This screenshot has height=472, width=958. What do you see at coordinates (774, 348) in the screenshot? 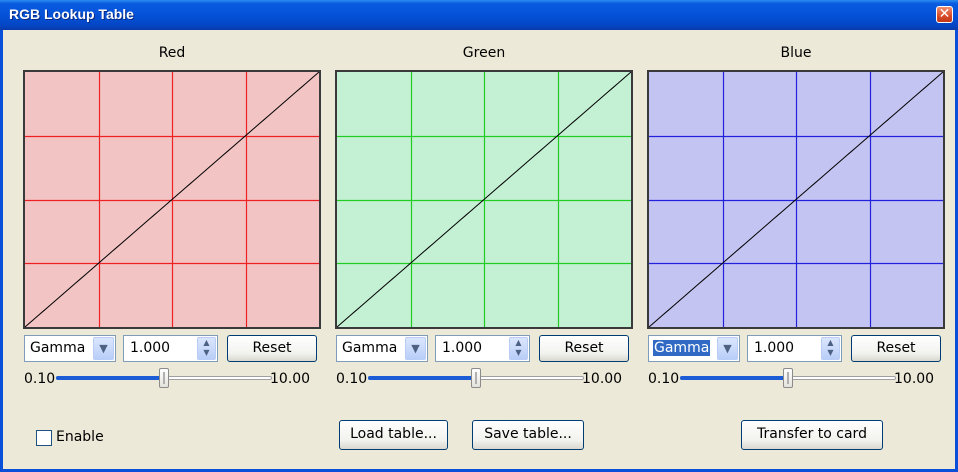
I see `blue-gamma-value: 1.000` at bounding box center [774, 348].